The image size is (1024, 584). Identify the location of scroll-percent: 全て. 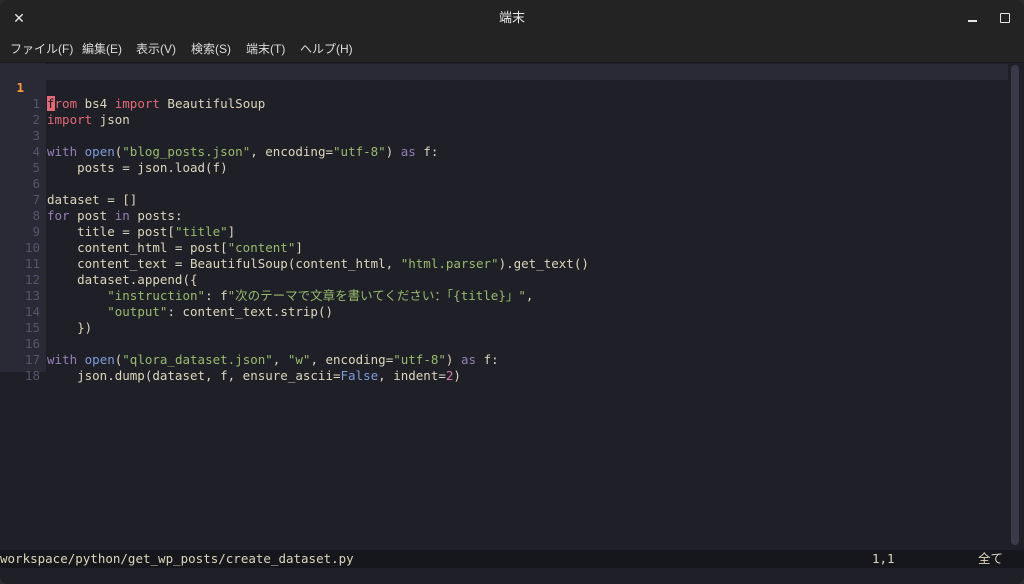
(991, 558).